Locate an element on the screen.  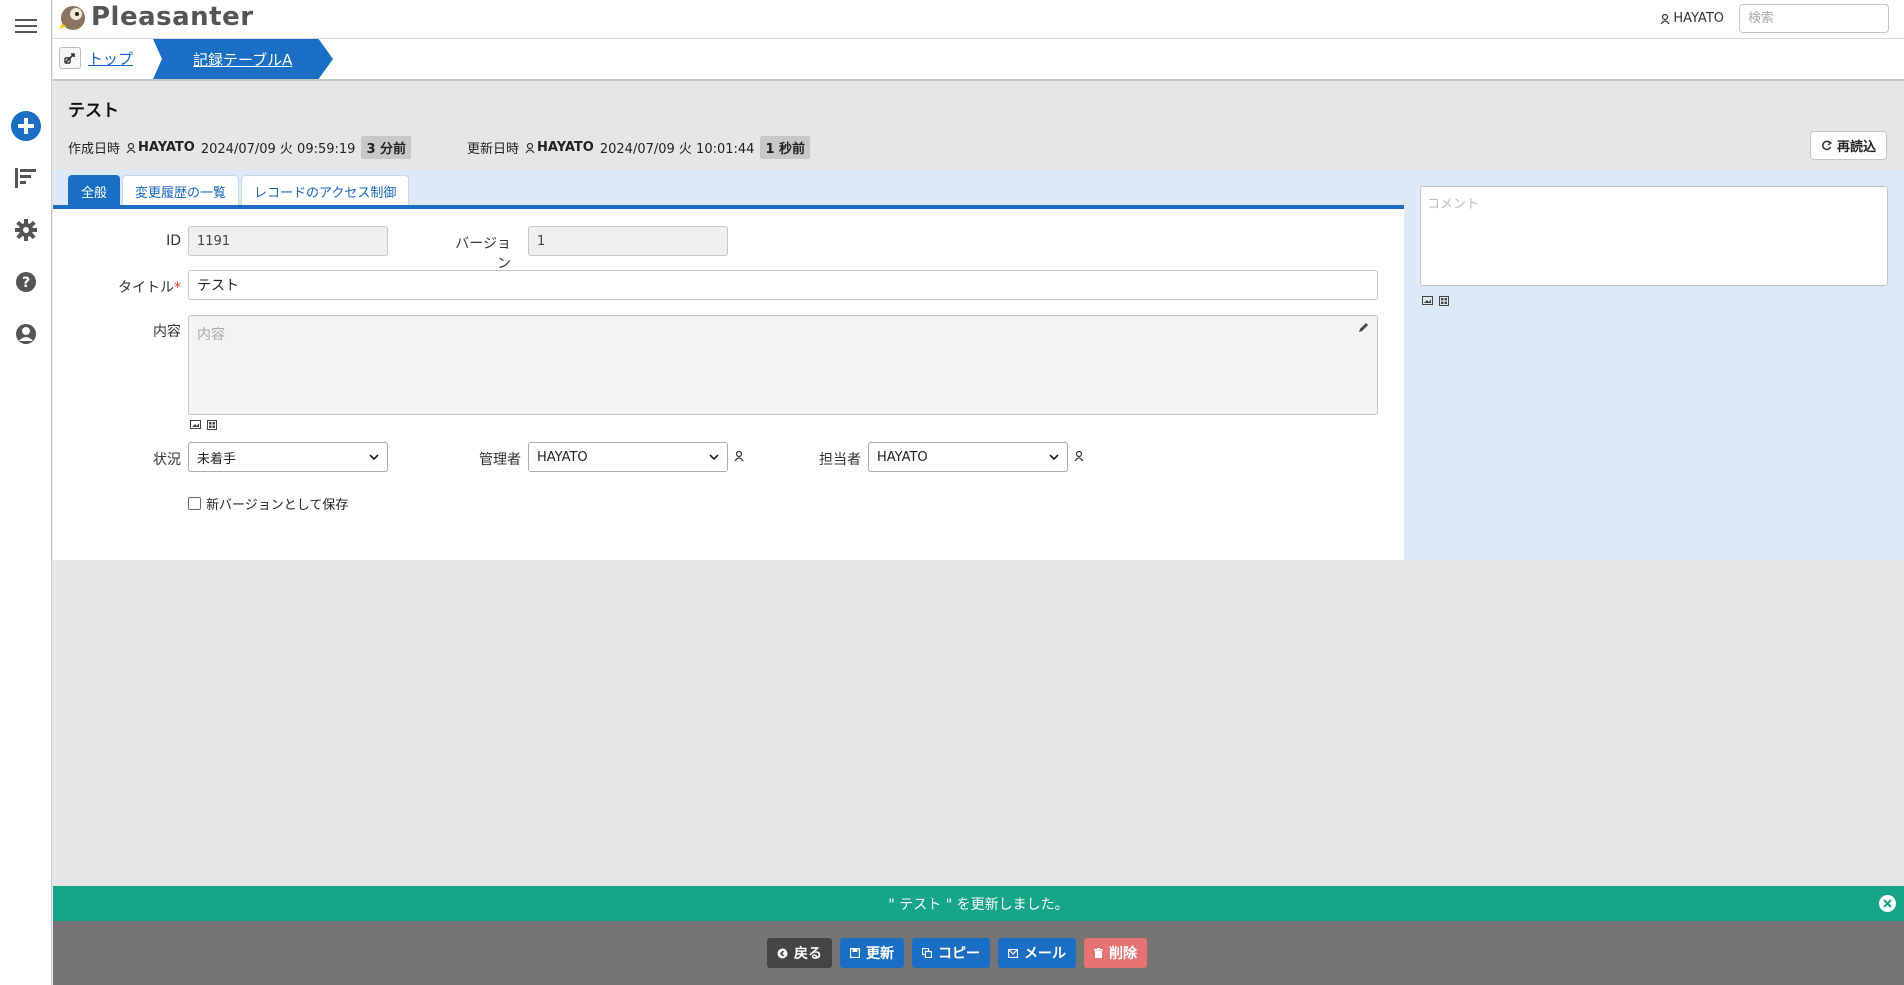
gear-icon is located at coordinates (26, 230).